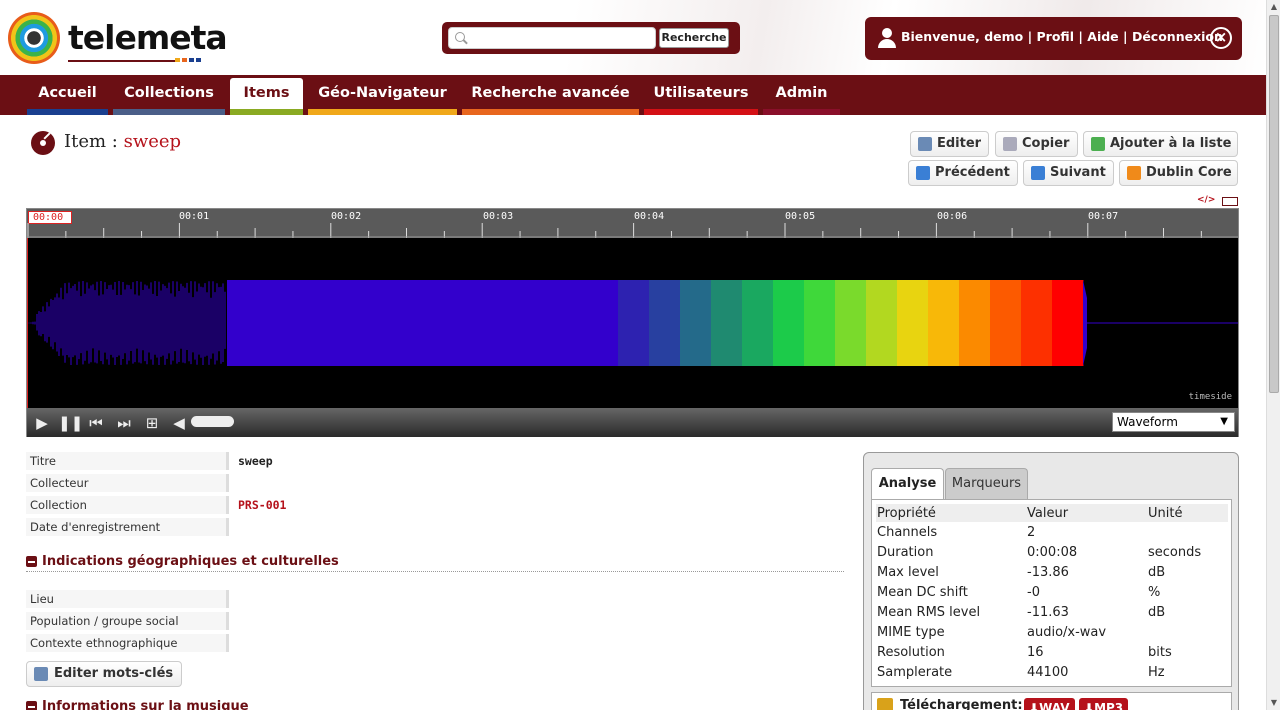  I want to click on field-label-contexte: Contexte ethnographique, so click(127, 643).